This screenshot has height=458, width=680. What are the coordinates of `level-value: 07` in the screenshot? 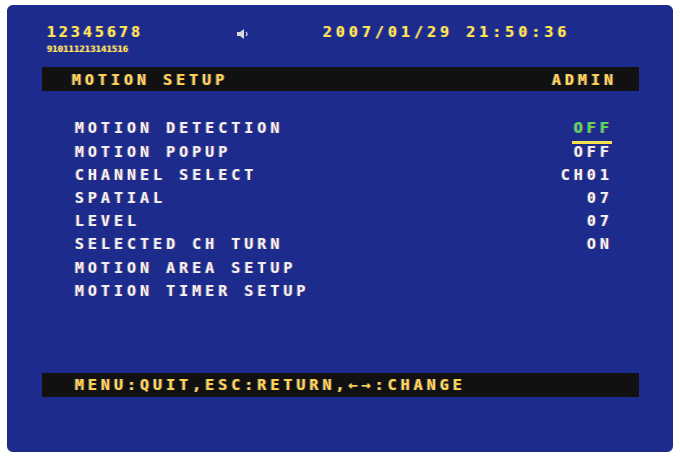 It's located at (600, 221).